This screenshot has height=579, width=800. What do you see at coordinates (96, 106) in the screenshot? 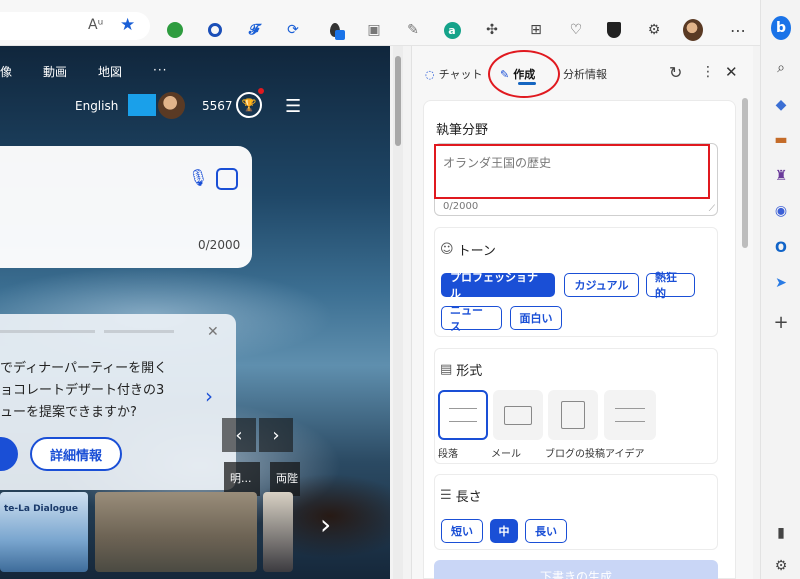
I see `language-link: English` at bounding box center [96, 106].